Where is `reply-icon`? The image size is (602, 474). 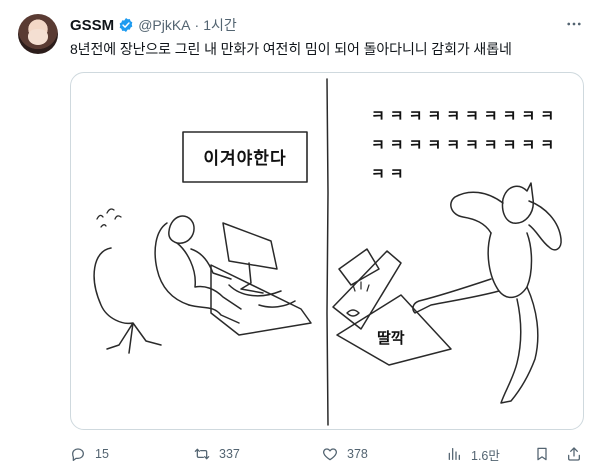 reply-icon is located at coordinates (78, 454).